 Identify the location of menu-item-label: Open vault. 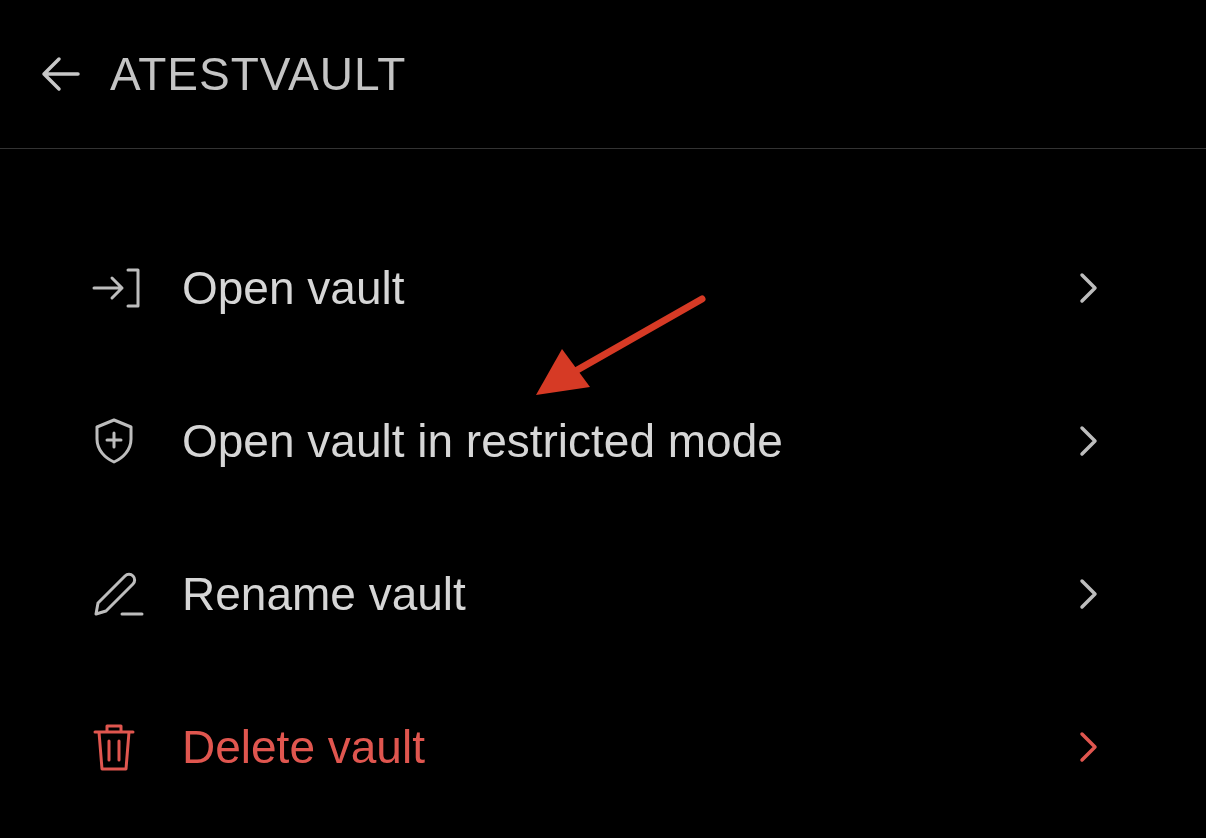
(294, 287).